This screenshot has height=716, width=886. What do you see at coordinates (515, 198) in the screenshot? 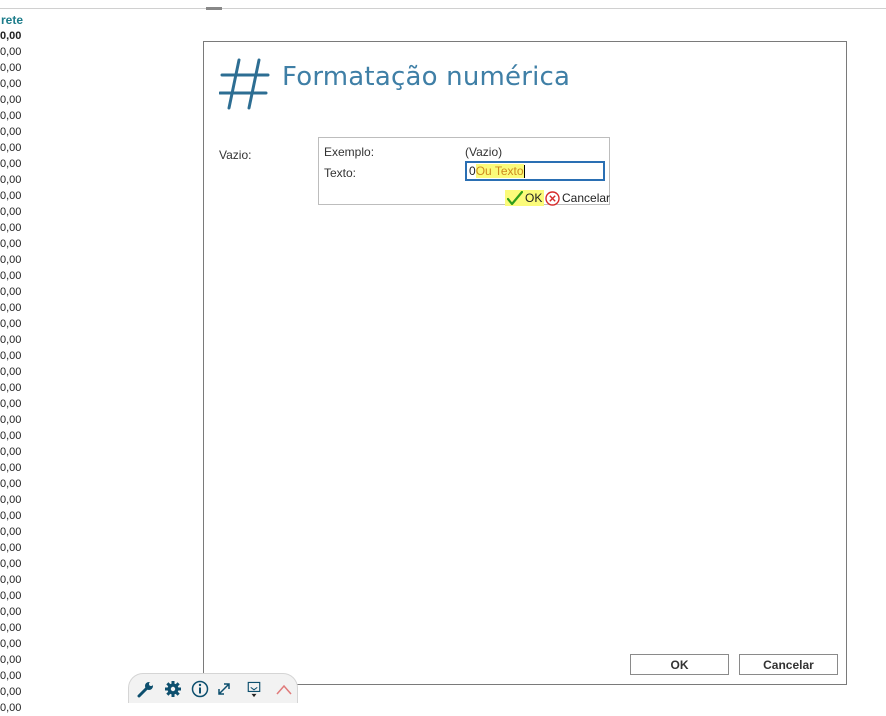
I see `checkmark-icon` at bounding box center [515, 198].